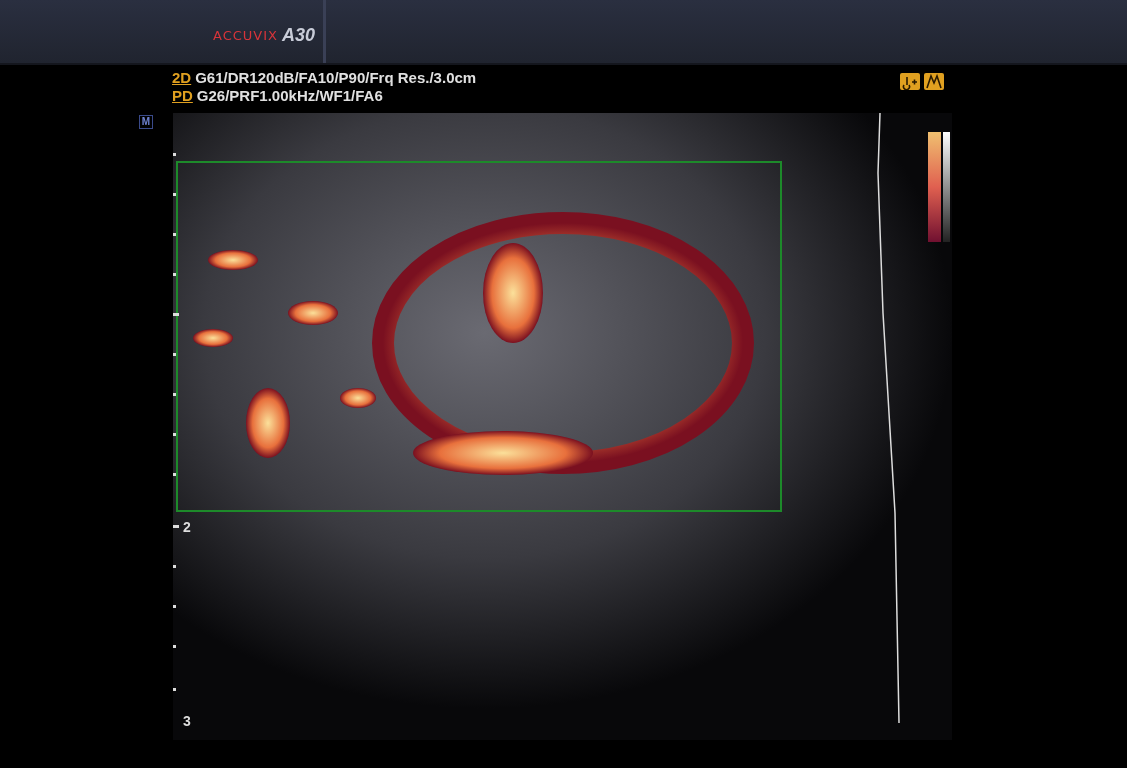  Describe the element at coordinates (187, 721) in the screenshot. I see `depth-label: 3` at that location.